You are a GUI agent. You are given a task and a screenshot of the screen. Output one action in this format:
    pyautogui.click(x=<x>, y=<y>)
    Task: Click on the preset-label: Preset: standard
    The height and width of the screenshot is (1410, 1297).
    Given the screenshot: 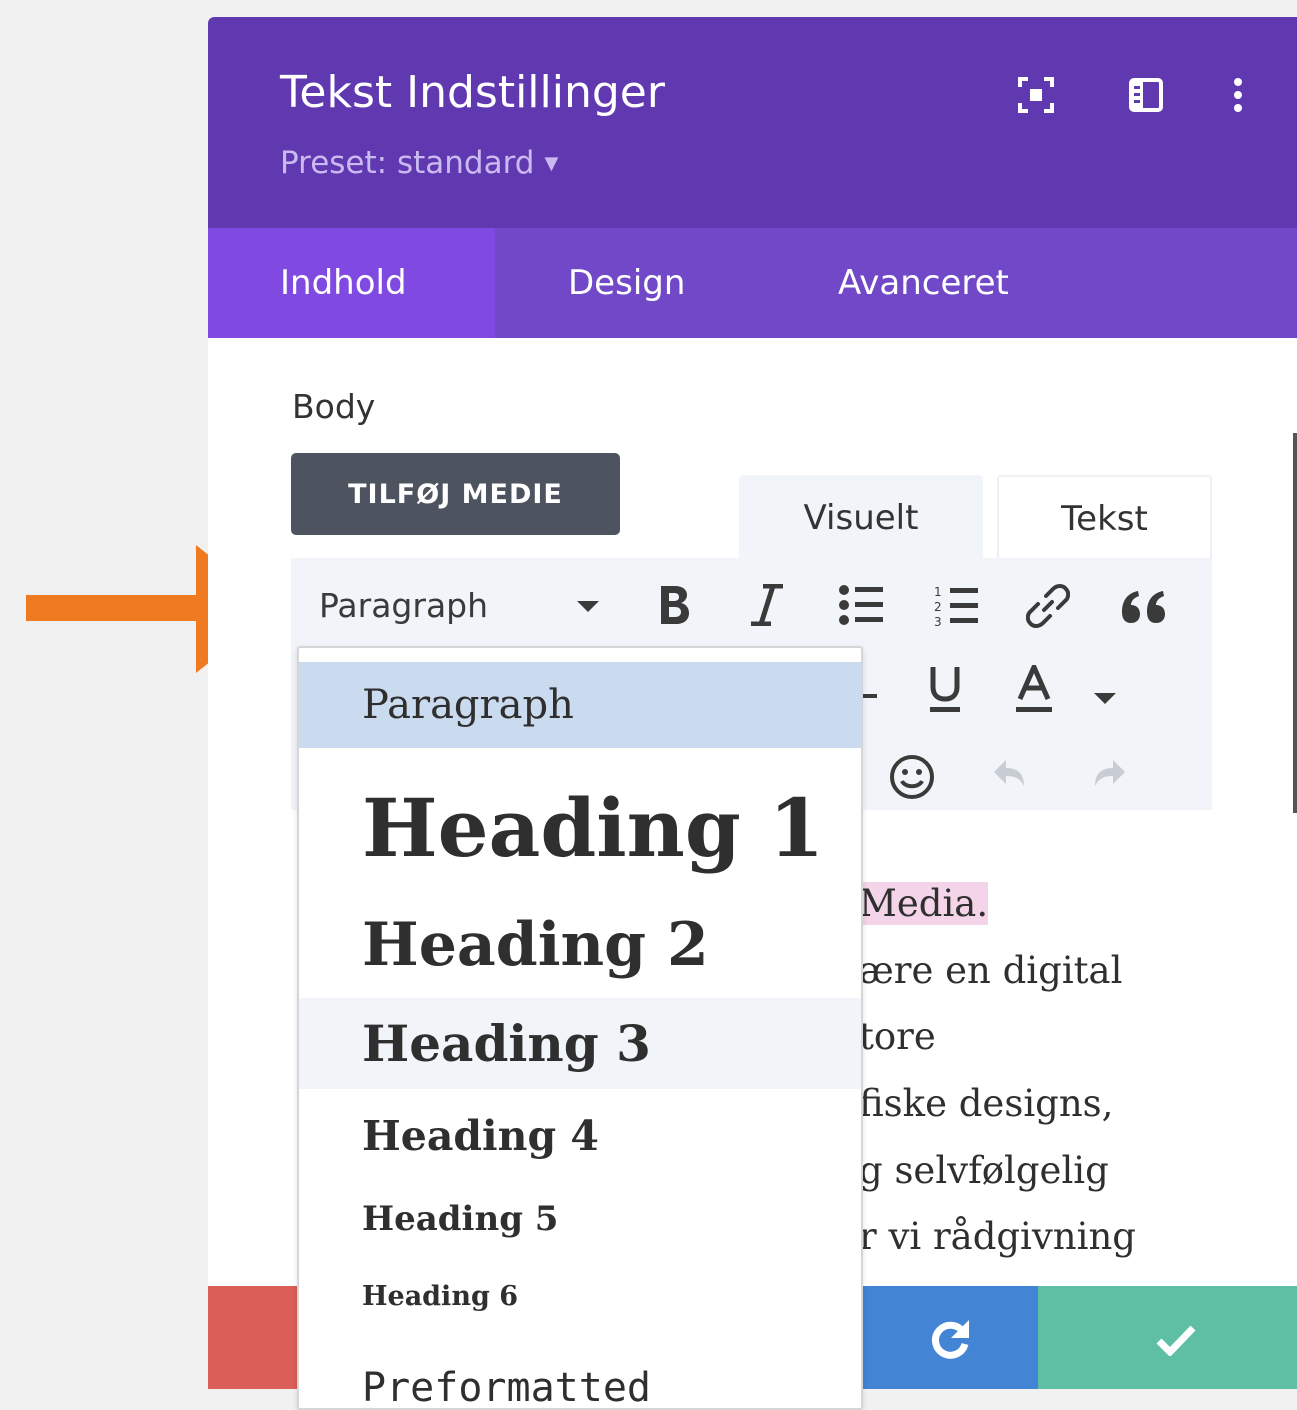 What is the action you would take?
    pyautogui.click(x=407, y=163)
    